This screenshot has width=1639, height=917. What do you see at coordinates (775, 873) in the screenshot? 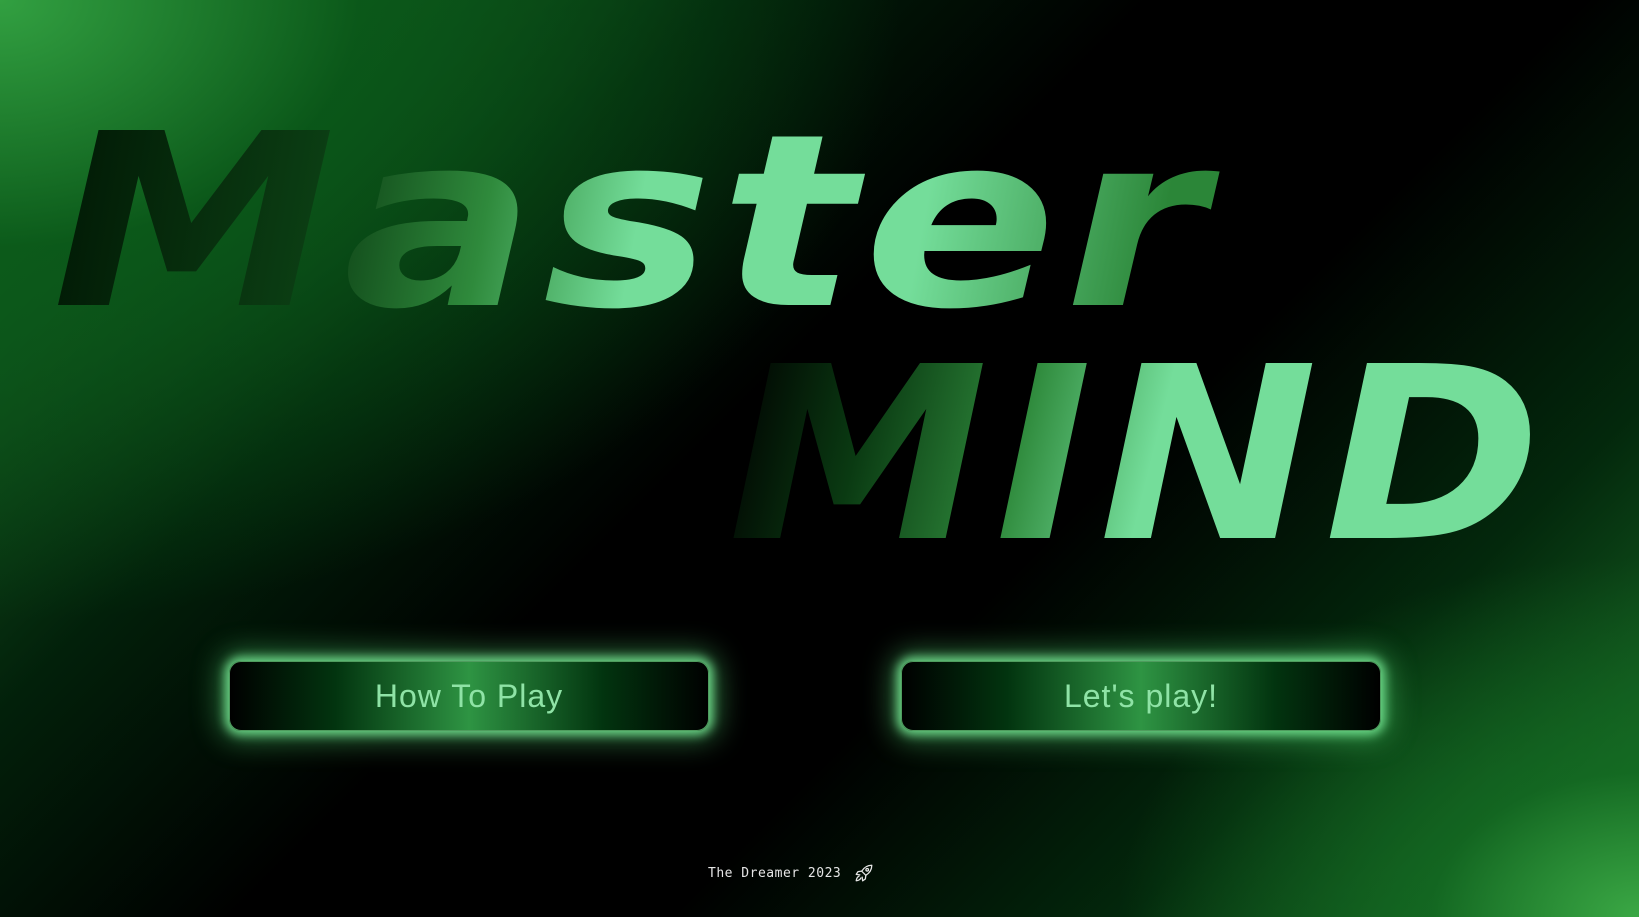
I see `footer-credit: The Dreamer 2023` at bounding box center [775, 873].